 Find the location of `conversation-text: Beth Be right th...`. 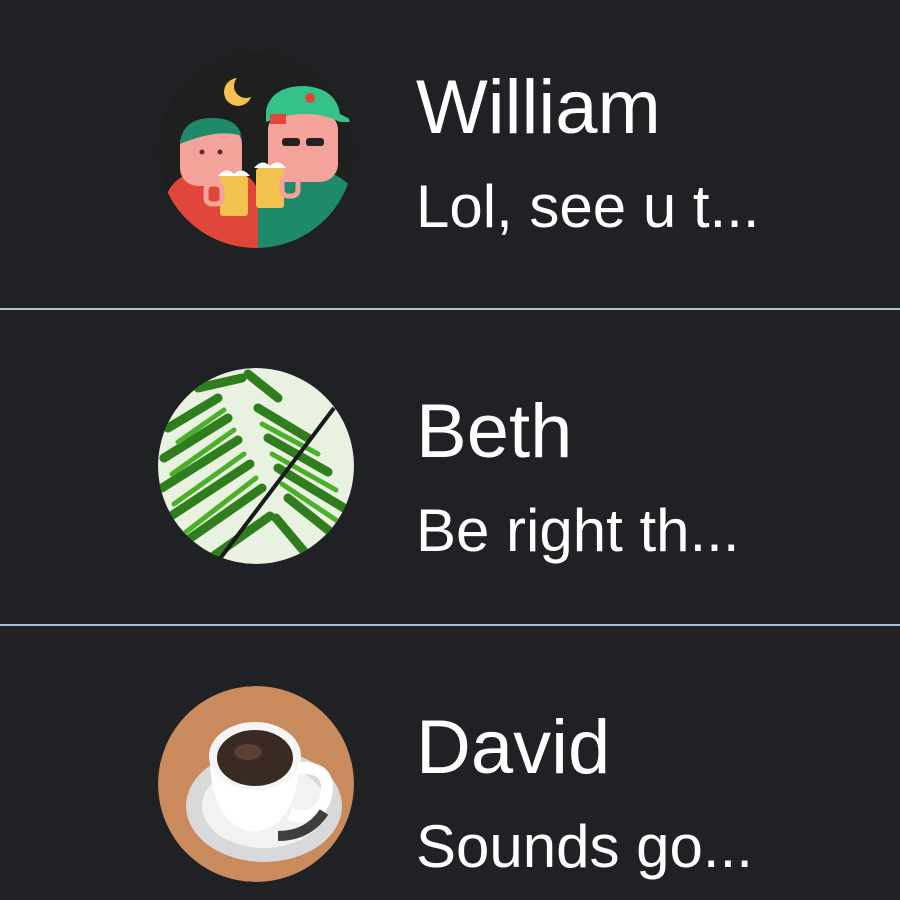

conversation-text: Beth Be right th... is located at coordinates (638, 478).